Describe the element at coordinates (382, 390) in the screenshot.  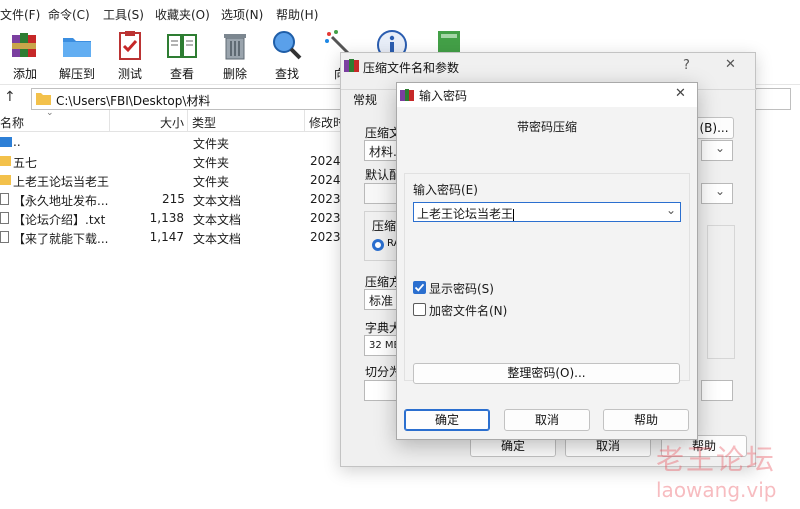
I see `split-input` at that location.